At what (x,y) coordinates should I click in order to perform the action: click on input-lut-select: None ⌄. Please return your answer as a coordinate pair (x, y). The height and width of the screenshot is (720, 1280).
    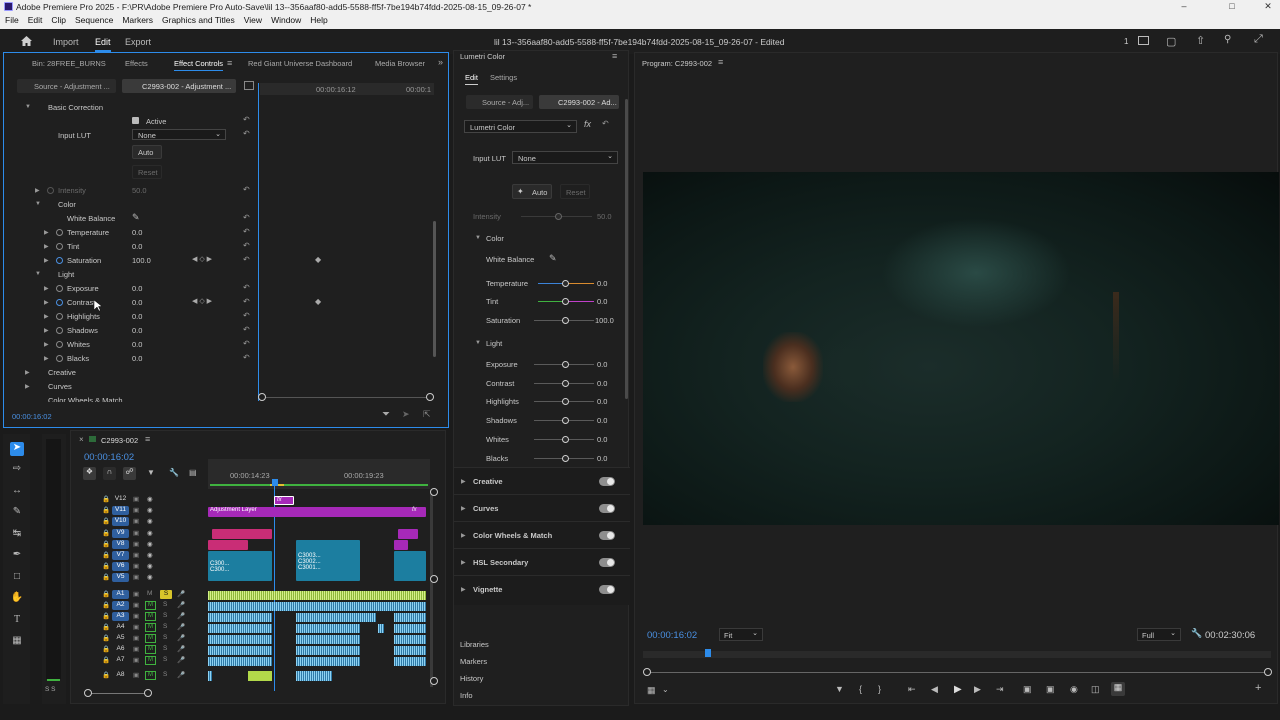
    Looking at the image, I should click on (179, 134).